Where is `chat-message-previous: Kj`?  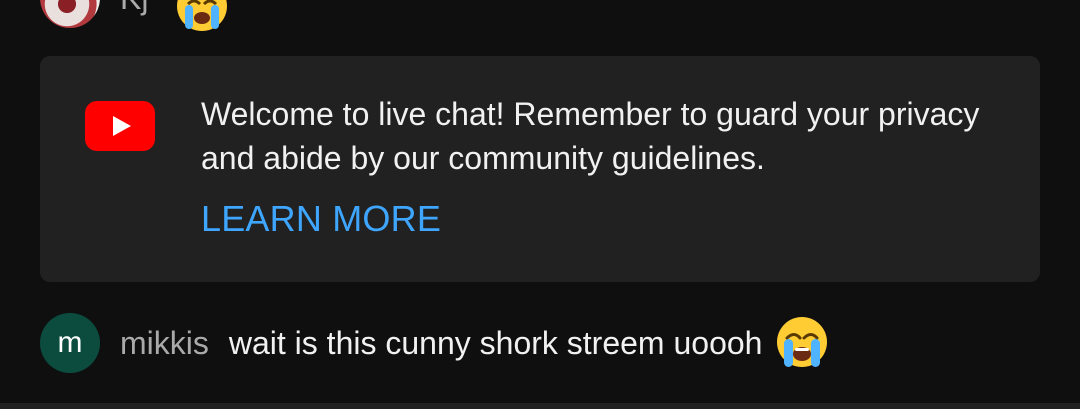
chat-message-previous: Kj is located at coordinates (135, 15).